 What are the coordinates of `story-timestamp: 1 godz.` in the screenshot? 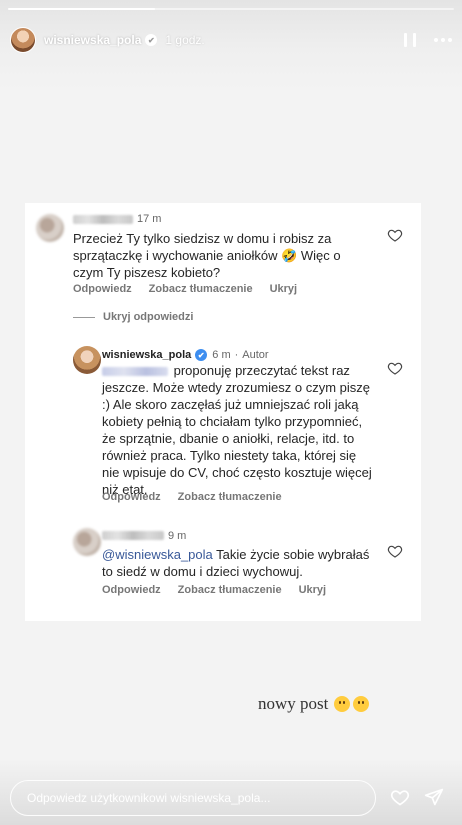 It's located at (185, 40).